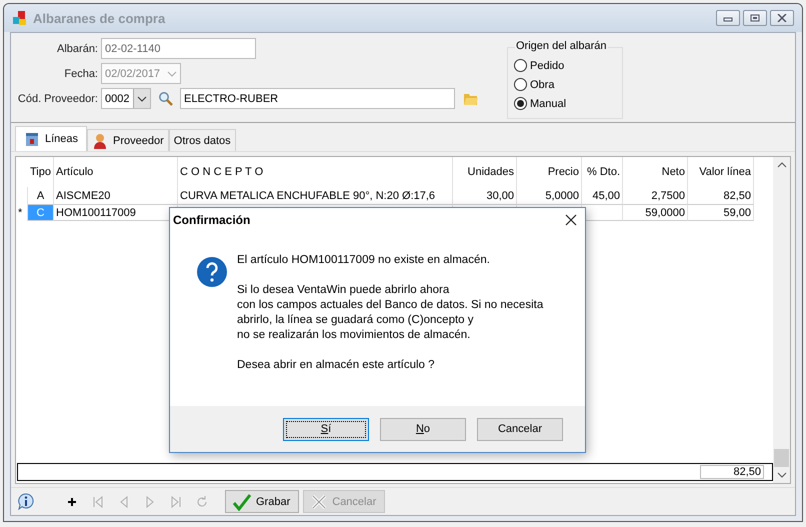  I want to click on search-icon, so click(166, 98).